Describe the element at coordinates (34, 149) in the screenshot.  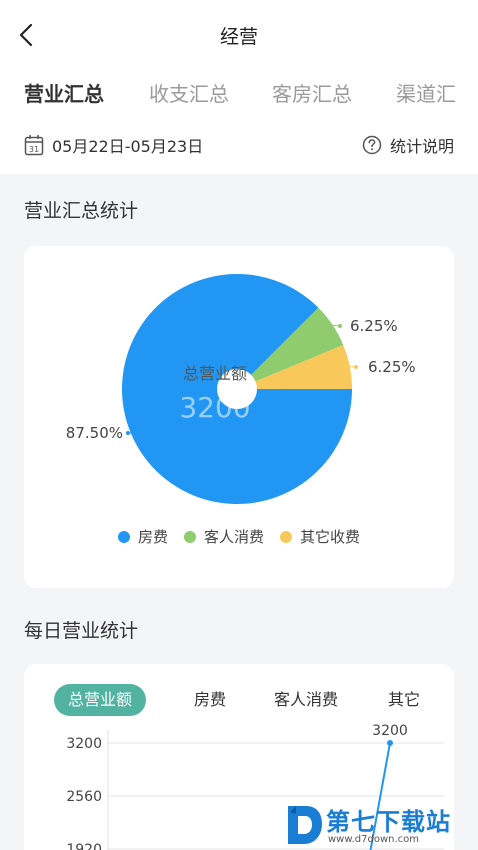
I see `svg-text: 31` at that location.